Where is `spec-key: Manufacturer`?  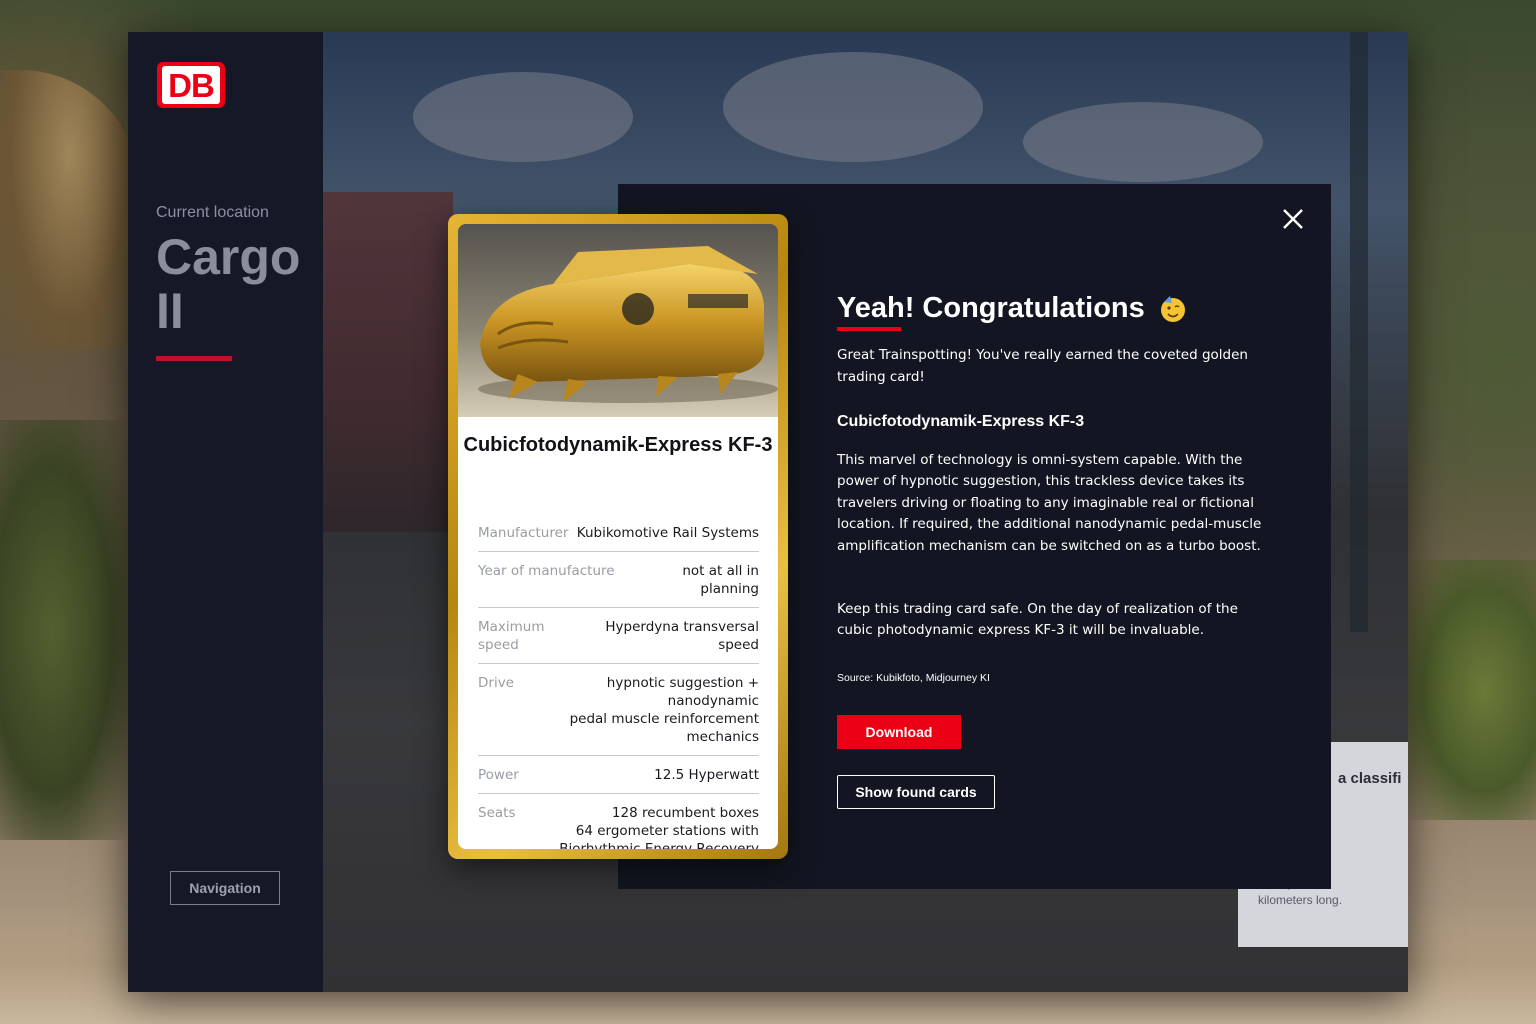 spec-key: Manufacturer is located at coordinates (523, 533).